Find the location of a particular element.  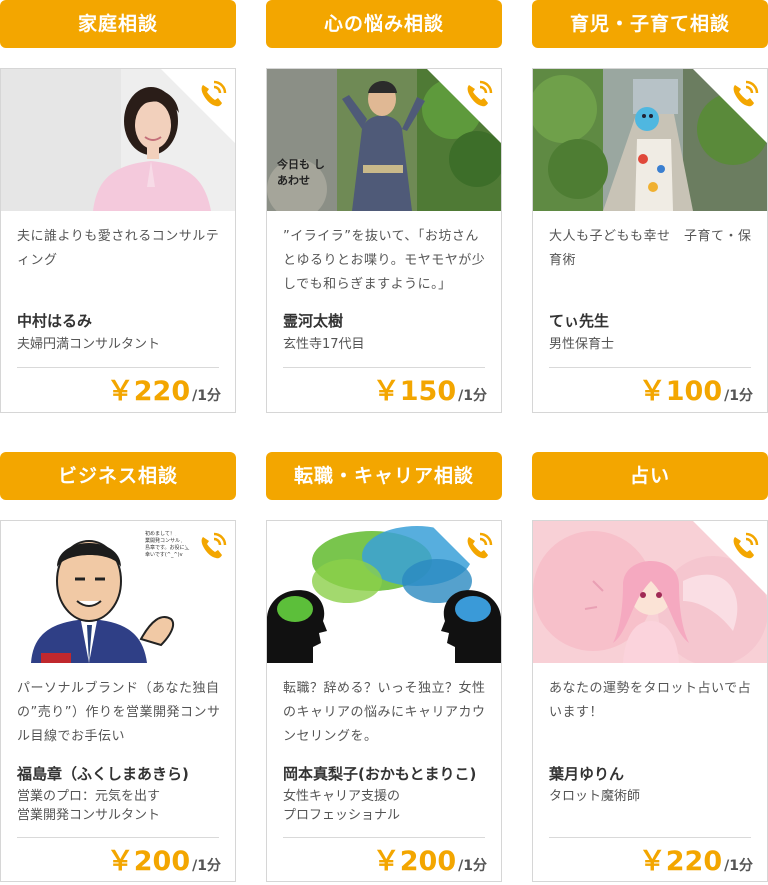

counselor-name: 葉月ゆりん is located at coordinates (587, 774).